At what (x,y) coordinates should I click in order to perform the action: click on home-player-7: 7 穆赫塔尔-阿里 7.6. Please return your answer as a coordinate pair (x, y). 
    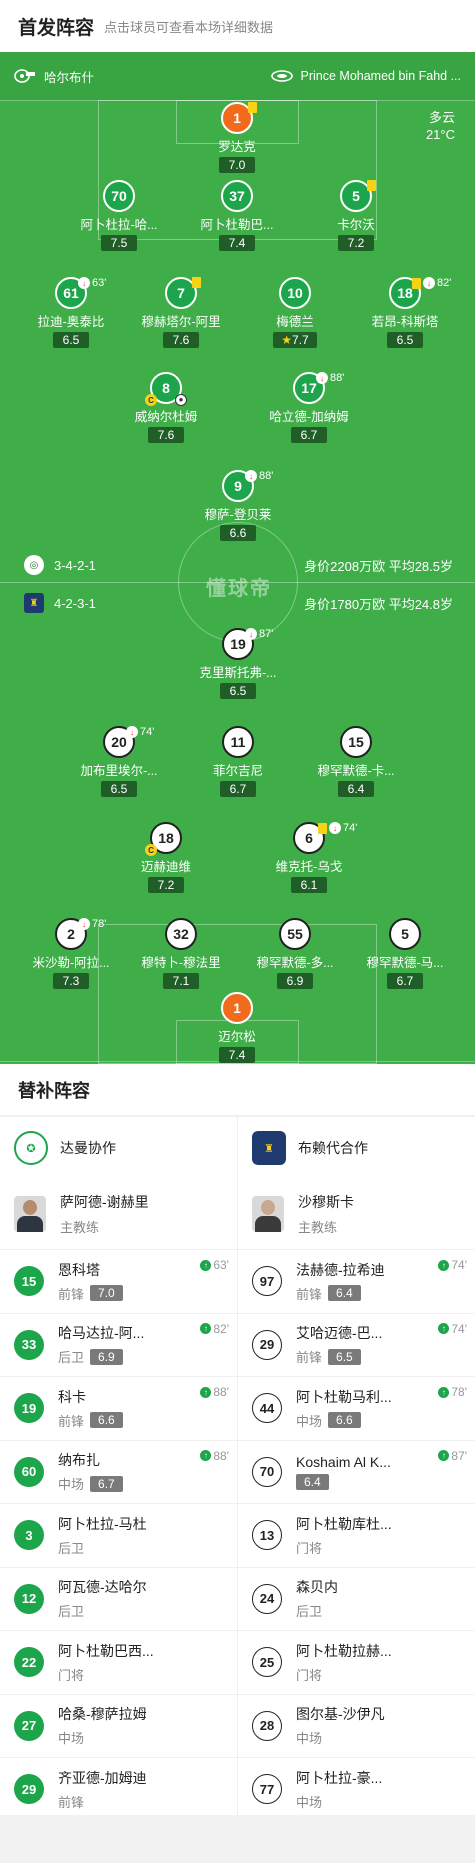
    Looking at the image, I should click on (181, 313).